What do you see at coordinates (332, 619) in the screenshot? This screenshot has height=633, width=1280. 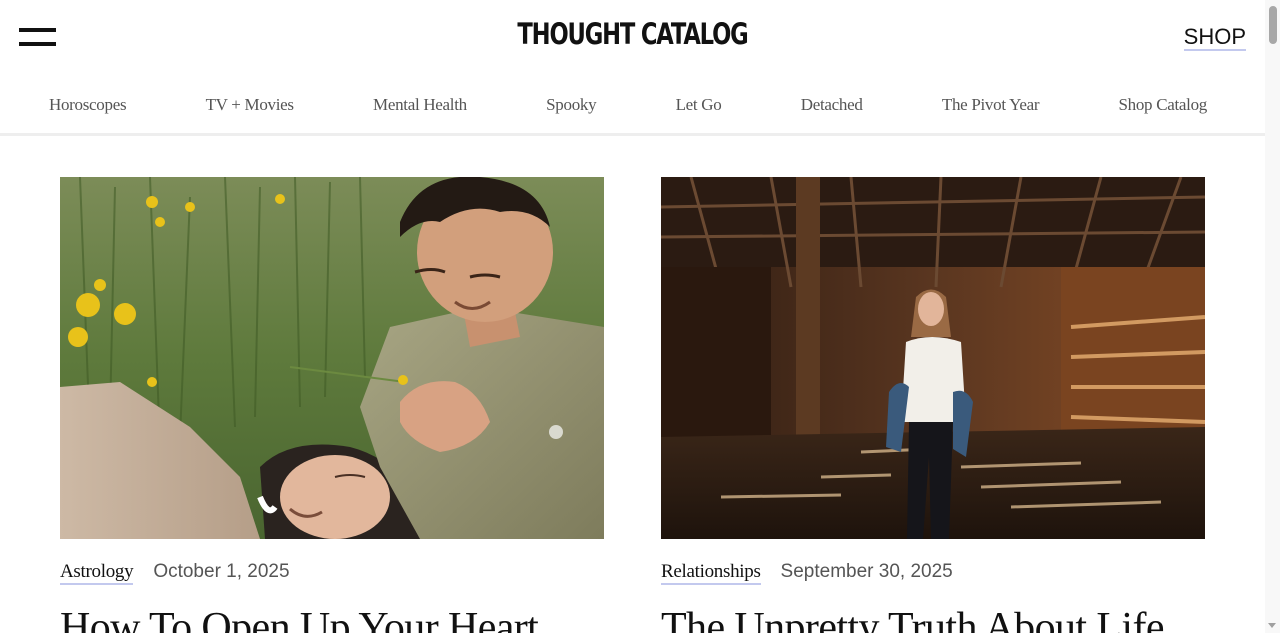 I see `article-title: How To Open Up Your Heart` at bounding box center [332, 619].